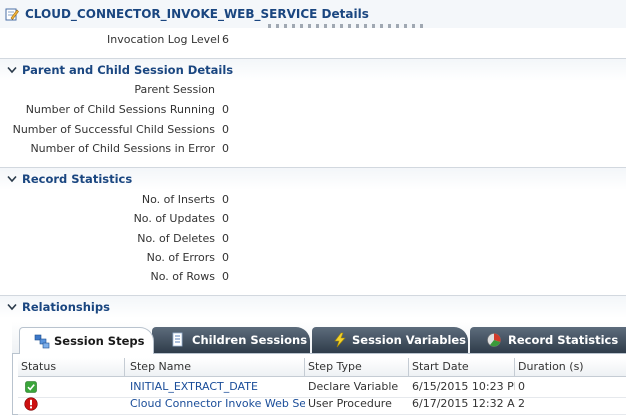  What do you see at coordinates (120, 109) in the screenshot?
I see `child-running-label: Number of Child Sessions Running` at bounding box center [120, 109].